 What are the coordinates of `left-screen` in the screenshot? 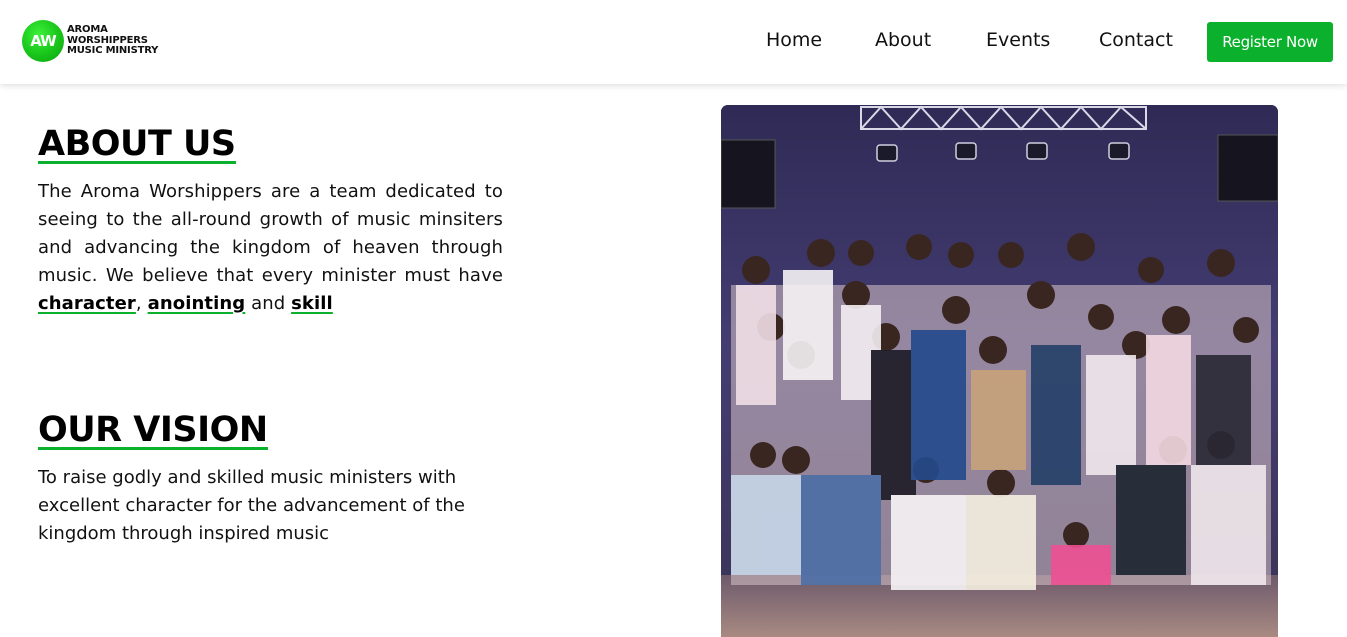 It's located at (748, 174).